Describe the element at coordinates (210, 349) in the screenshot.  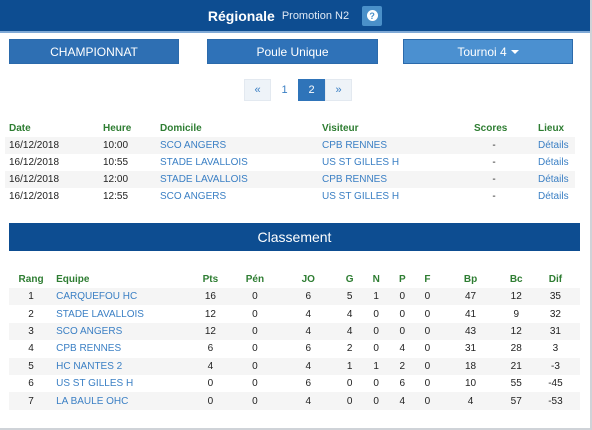
I see `points: 6` at that location.